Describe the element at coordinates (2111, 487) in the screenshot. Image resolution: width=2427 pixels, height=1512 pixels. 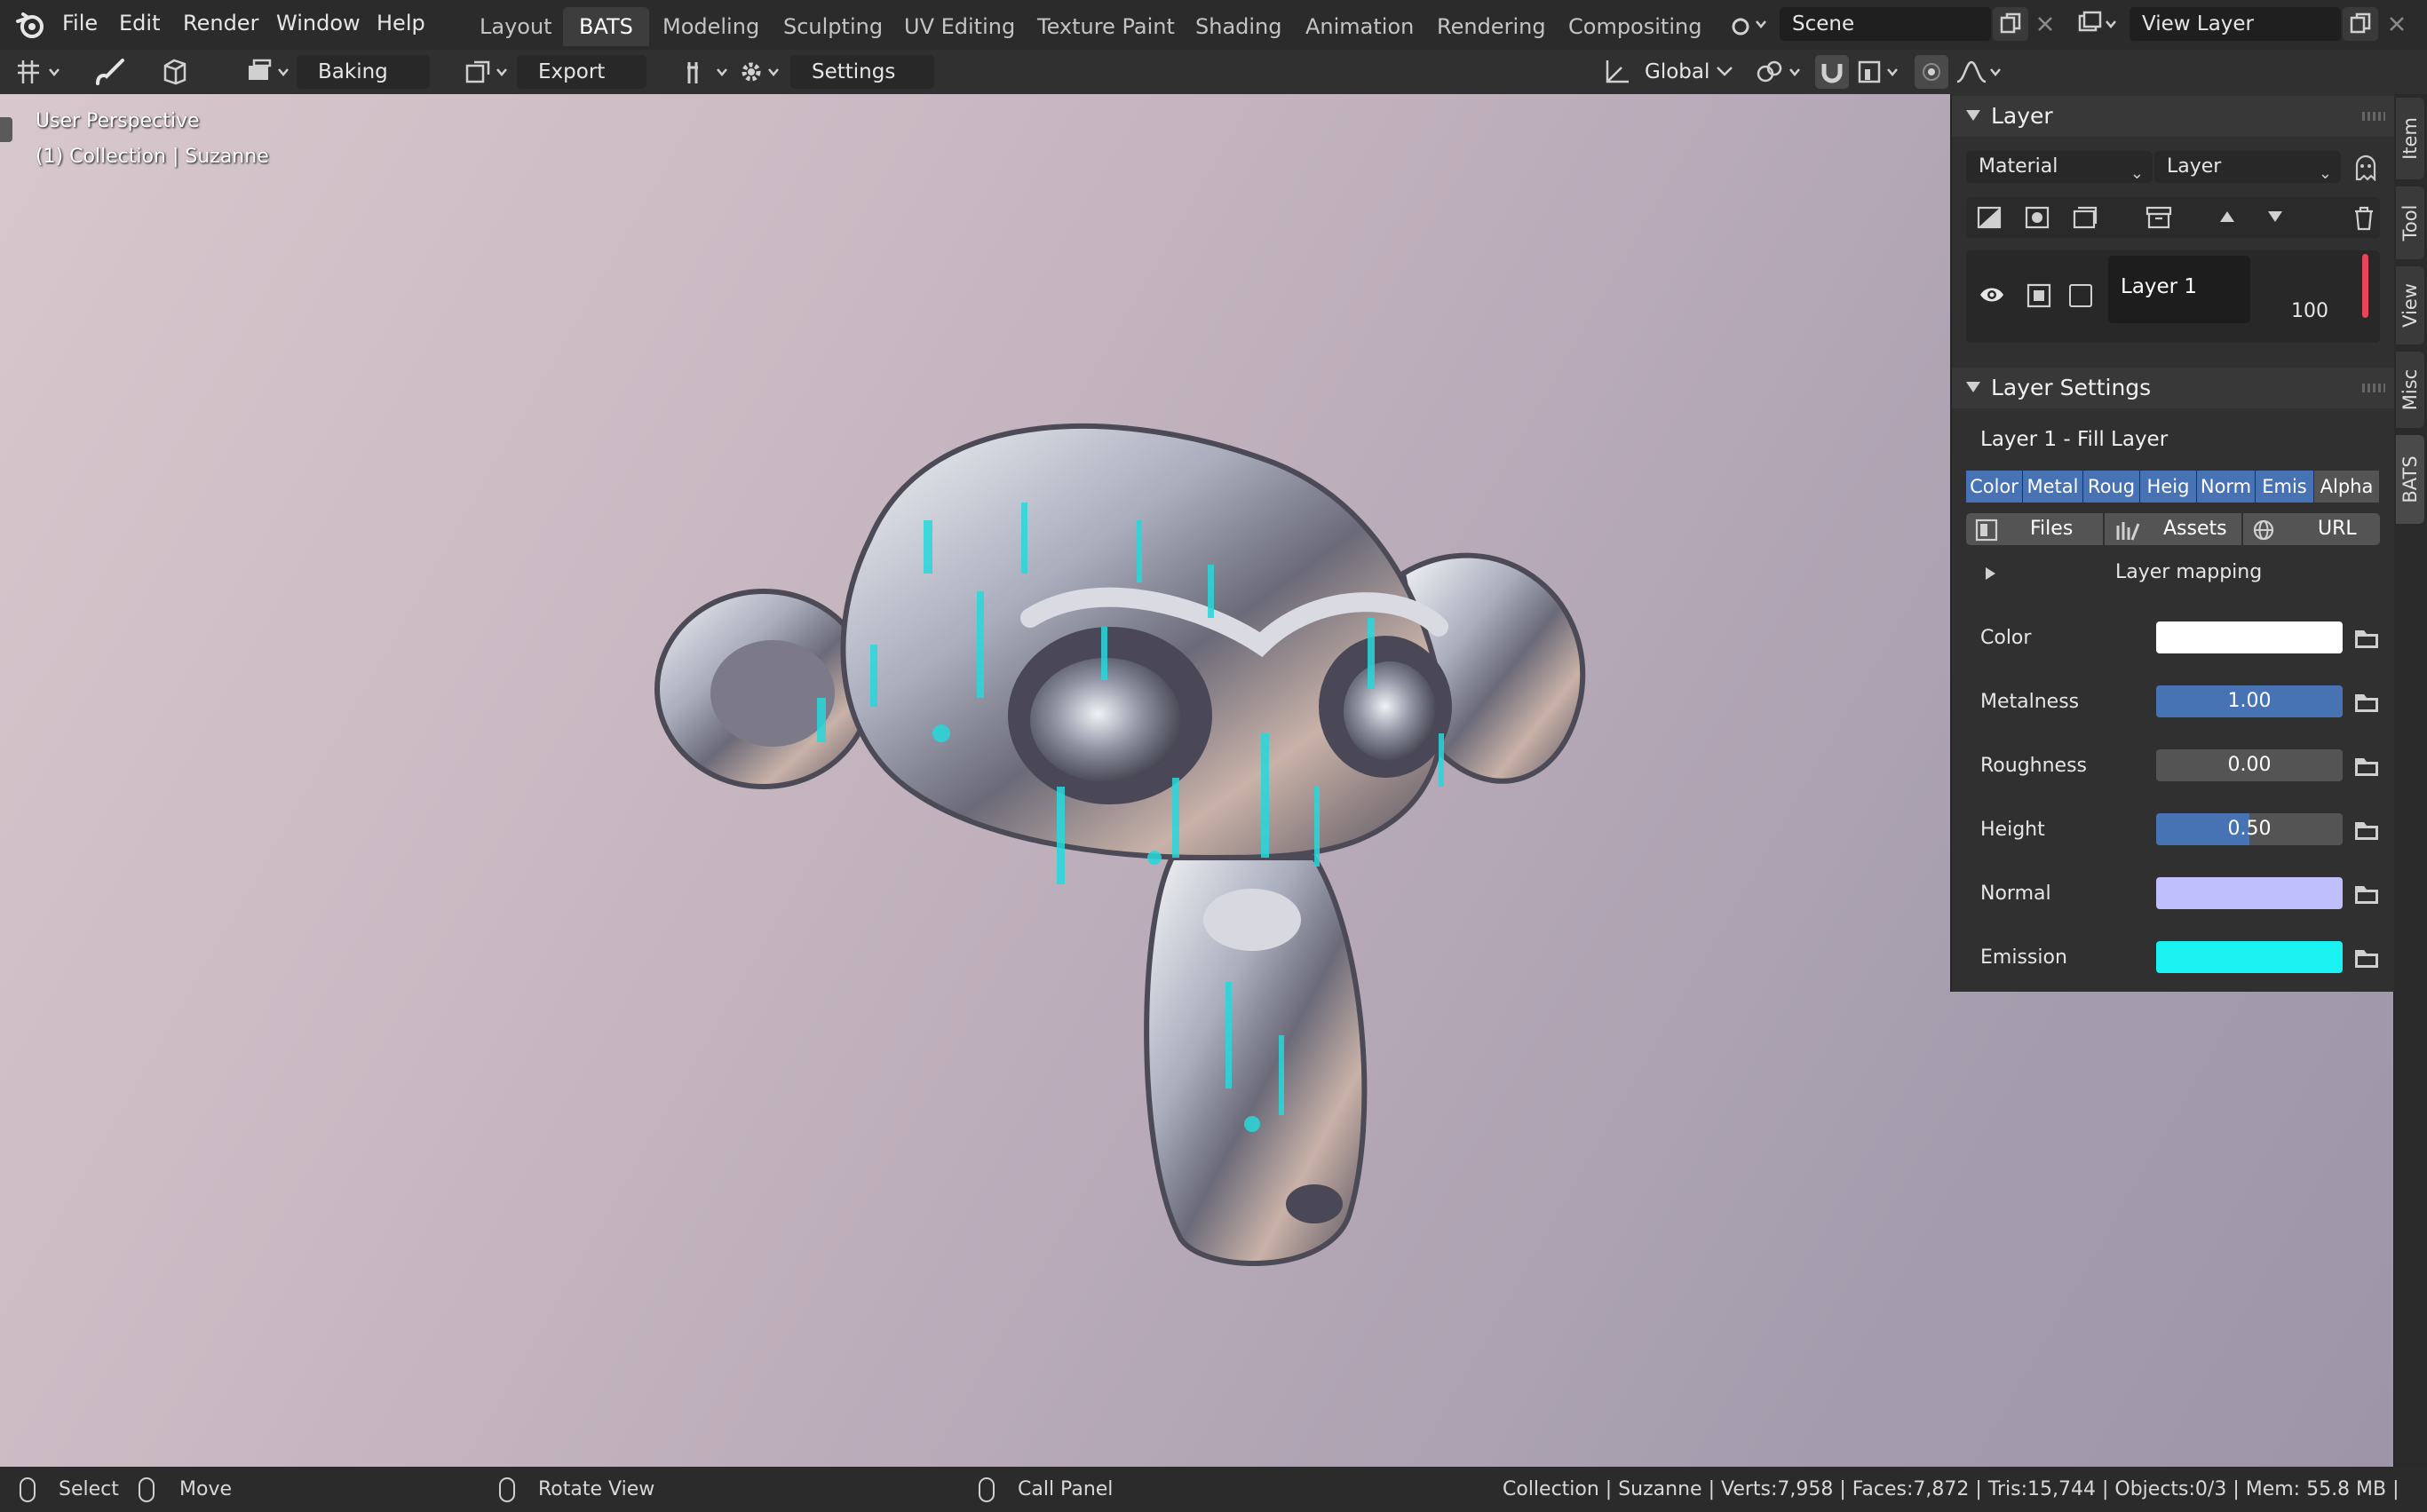
I see `channel-tab-roughness: Roug` at that location.